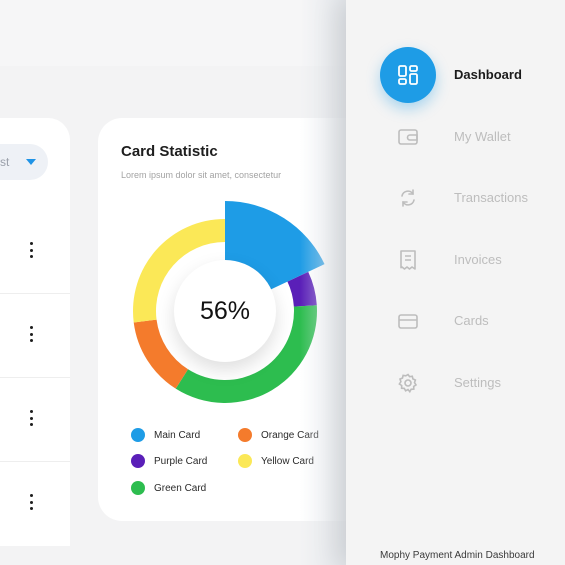  I want to click on transactions-icon, so click(408, 198).